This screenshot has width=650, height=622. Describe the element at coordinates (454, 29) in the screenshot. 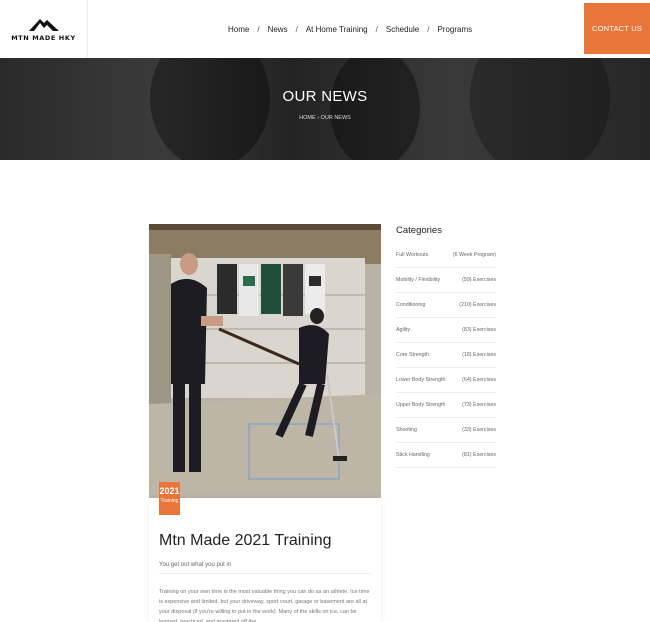

I see `nav-item-programs: Programs` at that location.